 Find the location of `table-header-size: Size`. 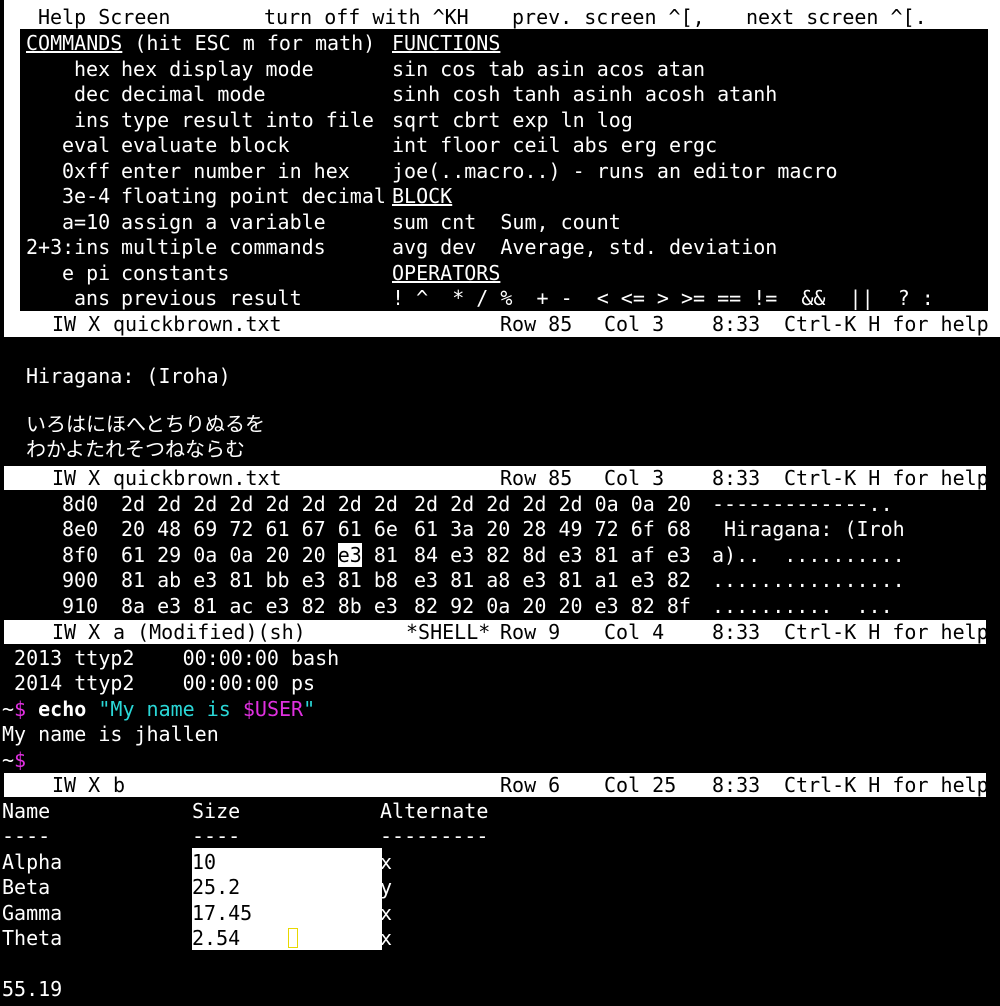

table-header-size: Size is located at coordinates (216, 811).